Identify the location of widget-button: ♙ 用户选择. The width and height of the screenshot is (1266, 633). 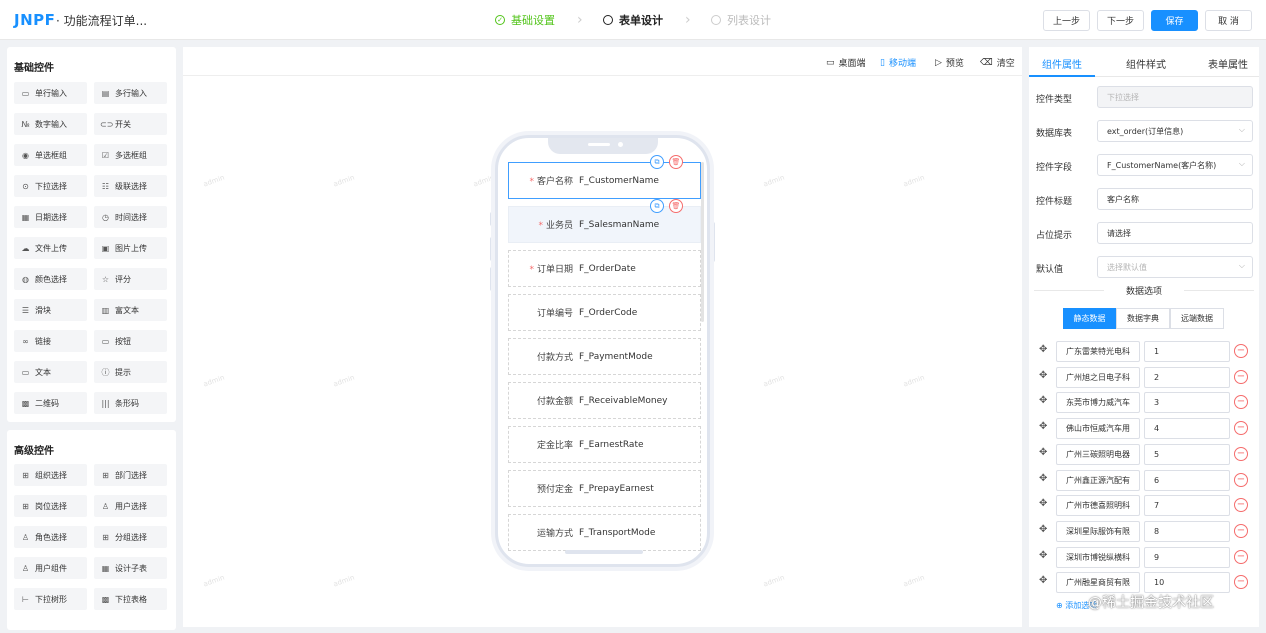
(130, 506).